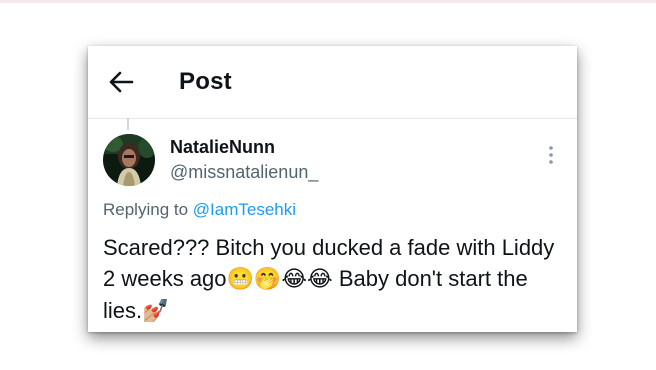  I want to click on avatar-image, so click(129, 160).